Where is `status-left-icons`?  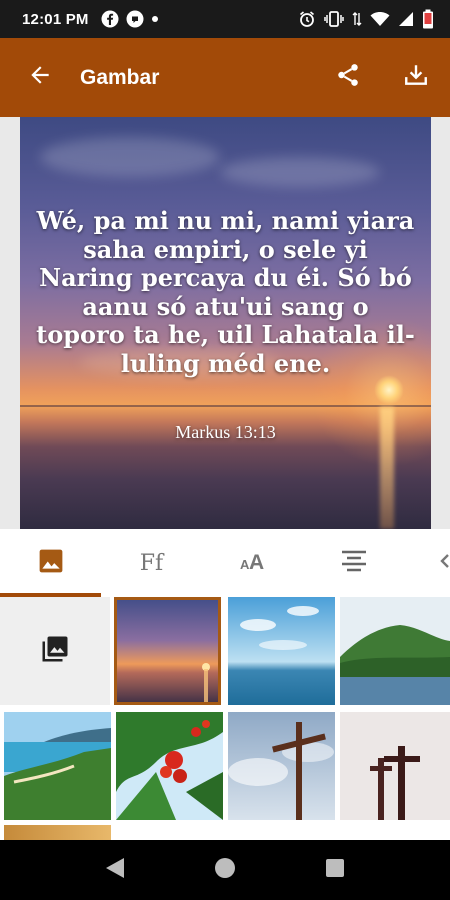
status-left-icons is located at coordinates (130, 19).